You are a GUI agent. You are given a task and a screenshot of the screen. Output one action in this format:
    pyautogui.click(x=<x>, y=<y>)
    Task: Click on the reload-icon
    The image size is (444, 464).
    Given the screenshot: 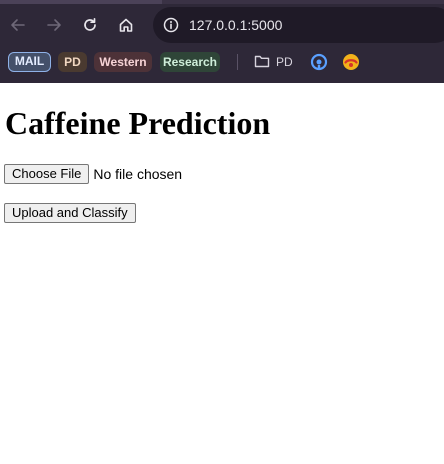 What is the action you would take?
    pyautogui.click(x=90, y=25)
    